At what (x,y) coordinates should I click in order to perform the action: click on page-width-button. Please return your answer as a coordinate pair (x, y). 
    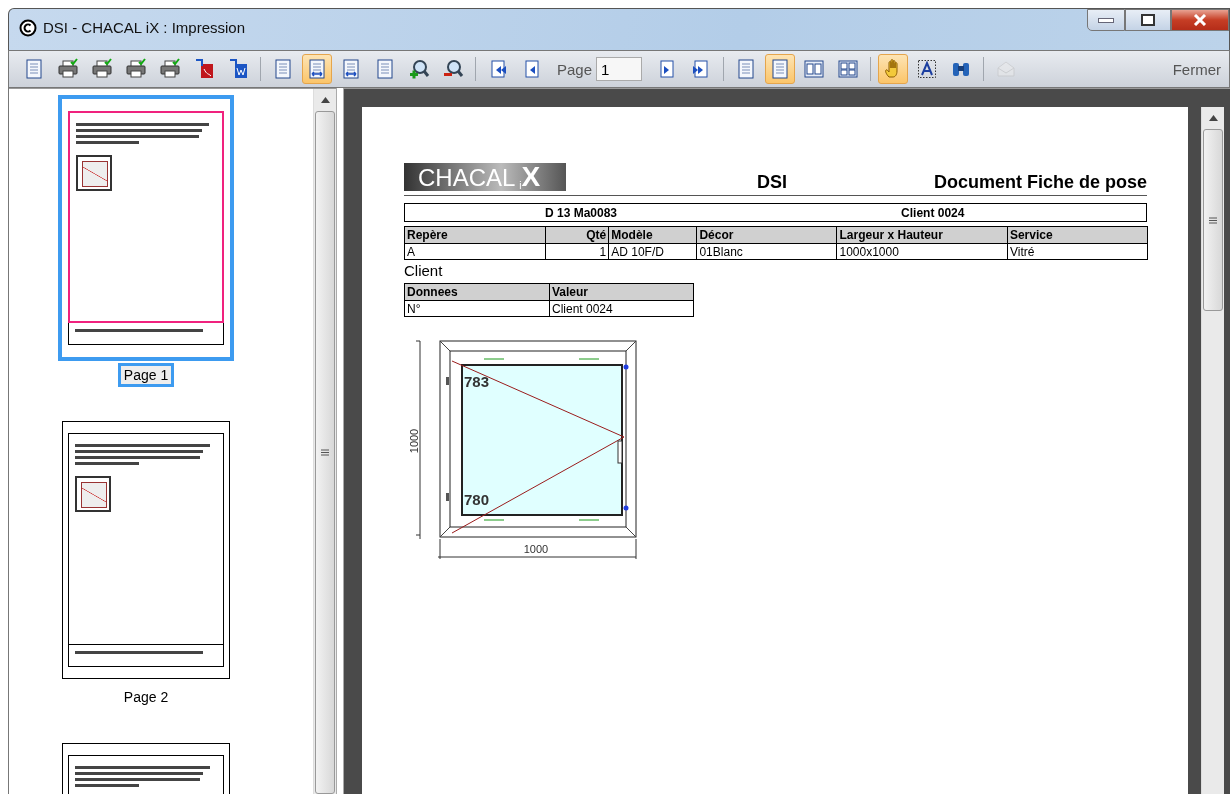
    Looking at the image, I should click on (317, 69).